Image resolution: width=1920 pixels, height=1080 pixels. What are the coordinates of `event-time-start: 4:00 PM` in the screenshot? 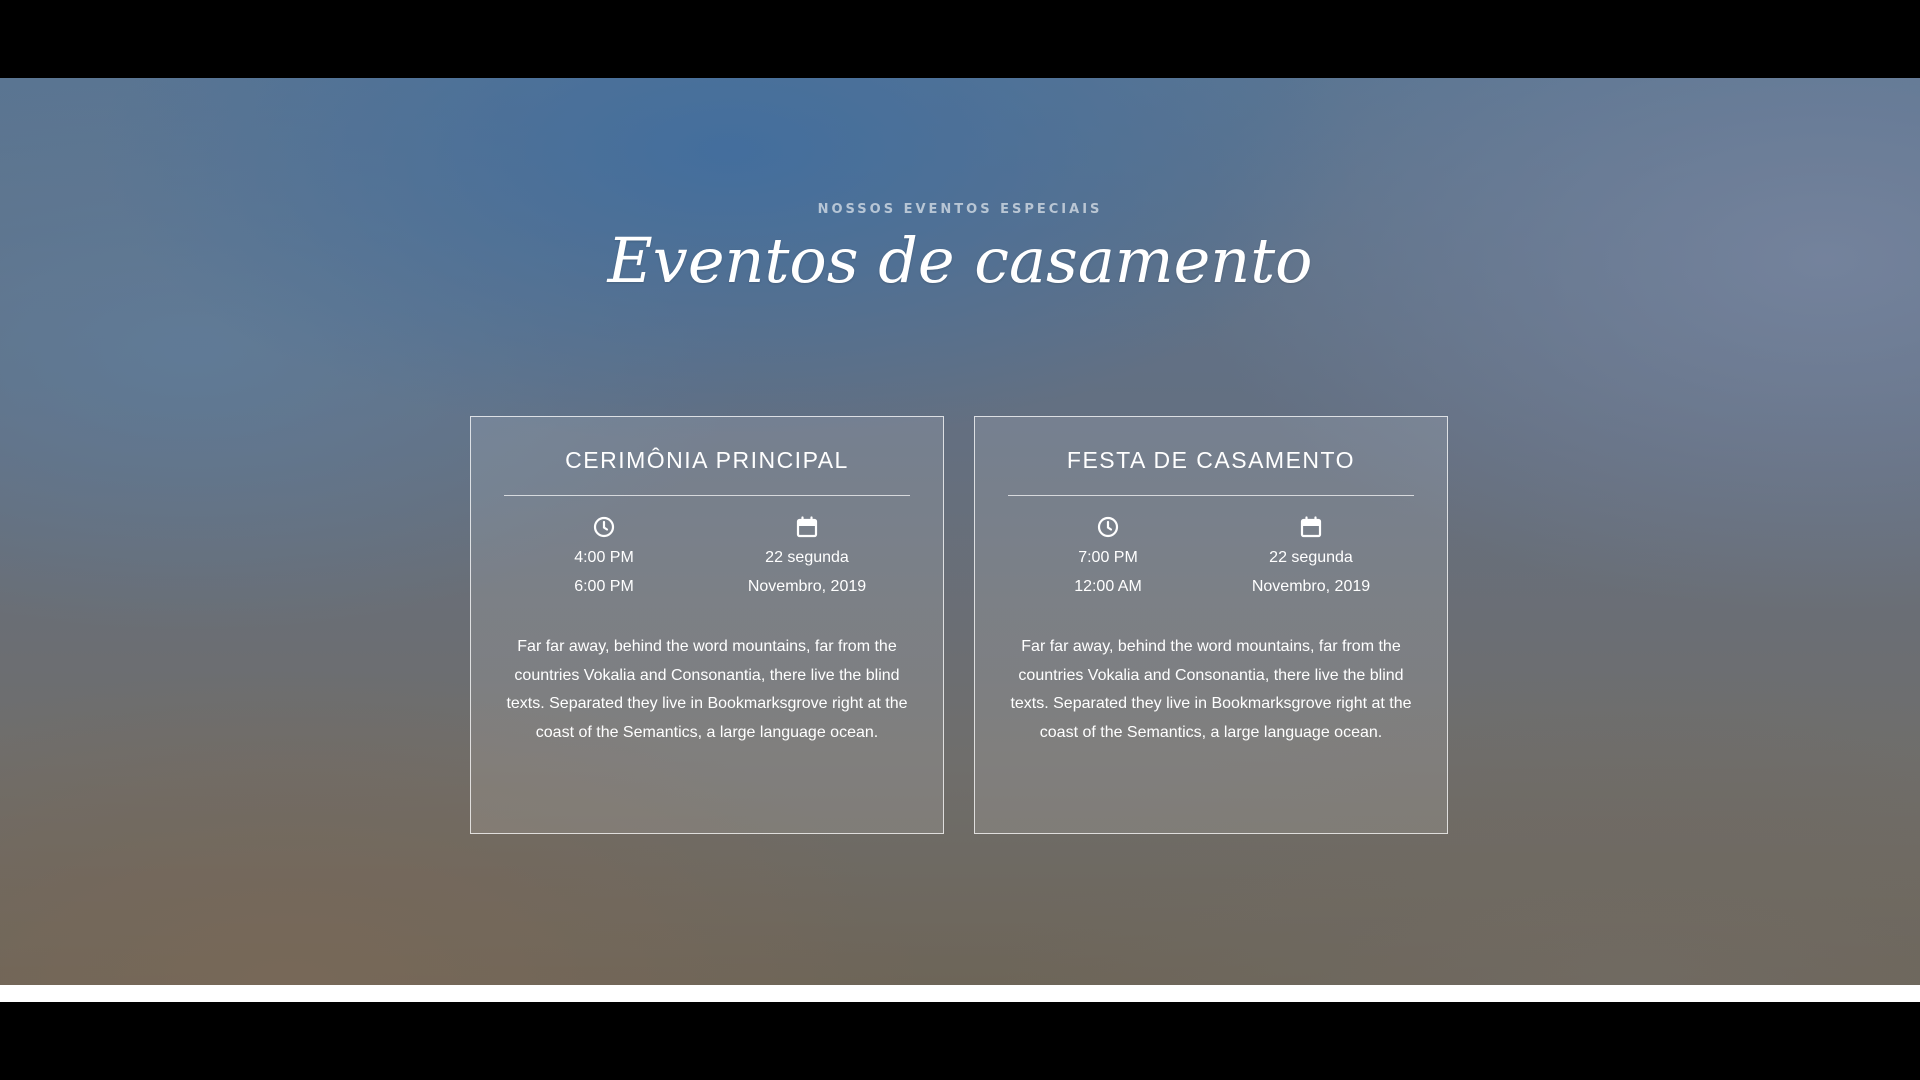 It's located at (604, 557).